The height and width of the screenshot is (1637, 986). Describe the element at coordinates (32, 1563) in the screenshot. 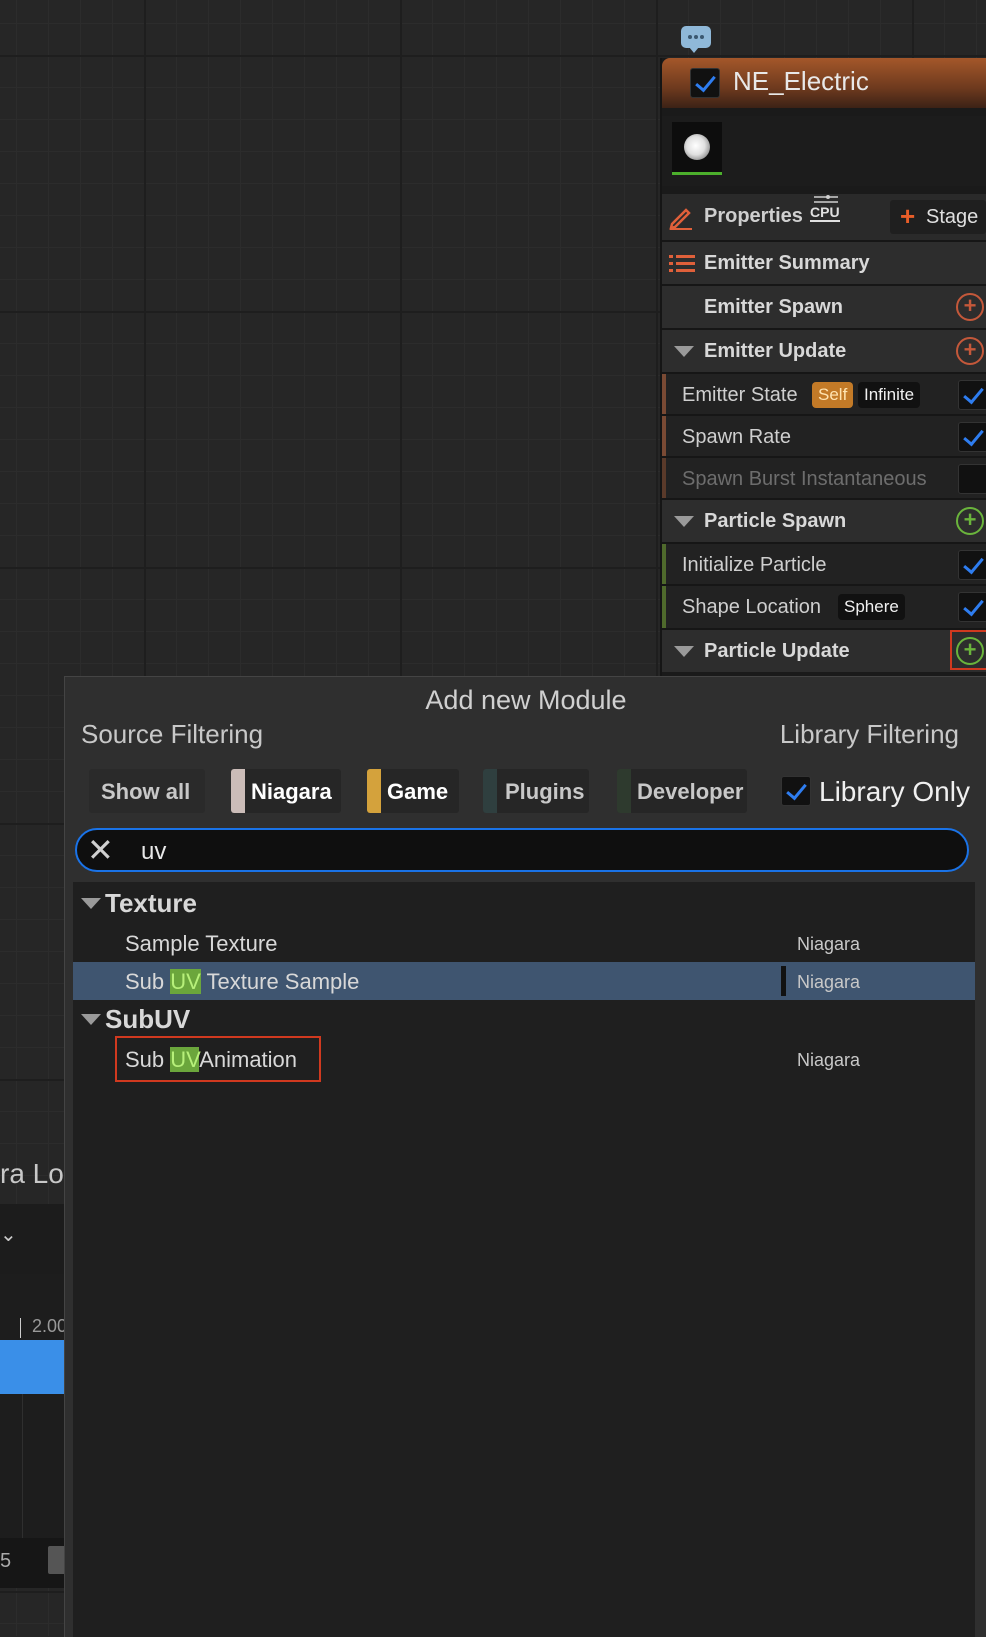

I see `bottom-toolbar: 5` at that location.